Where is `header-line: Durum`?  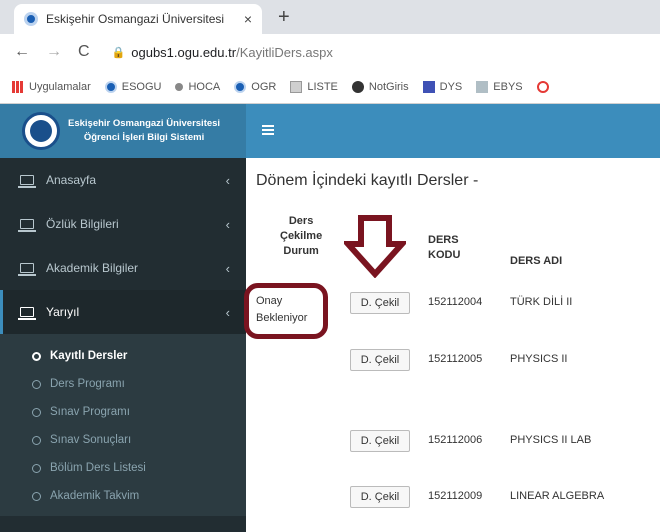
header-line: Durum is located at coordinates (301, 251).